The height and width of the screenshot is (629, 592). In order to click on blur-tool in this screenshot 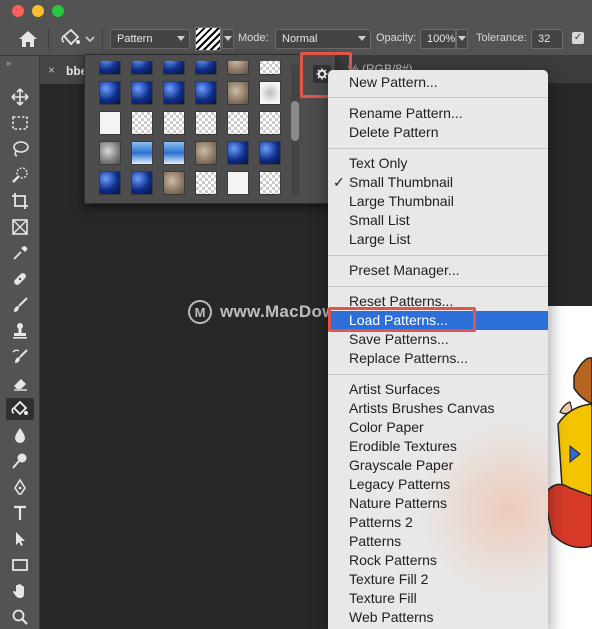, I will do `click(20, 435)`.